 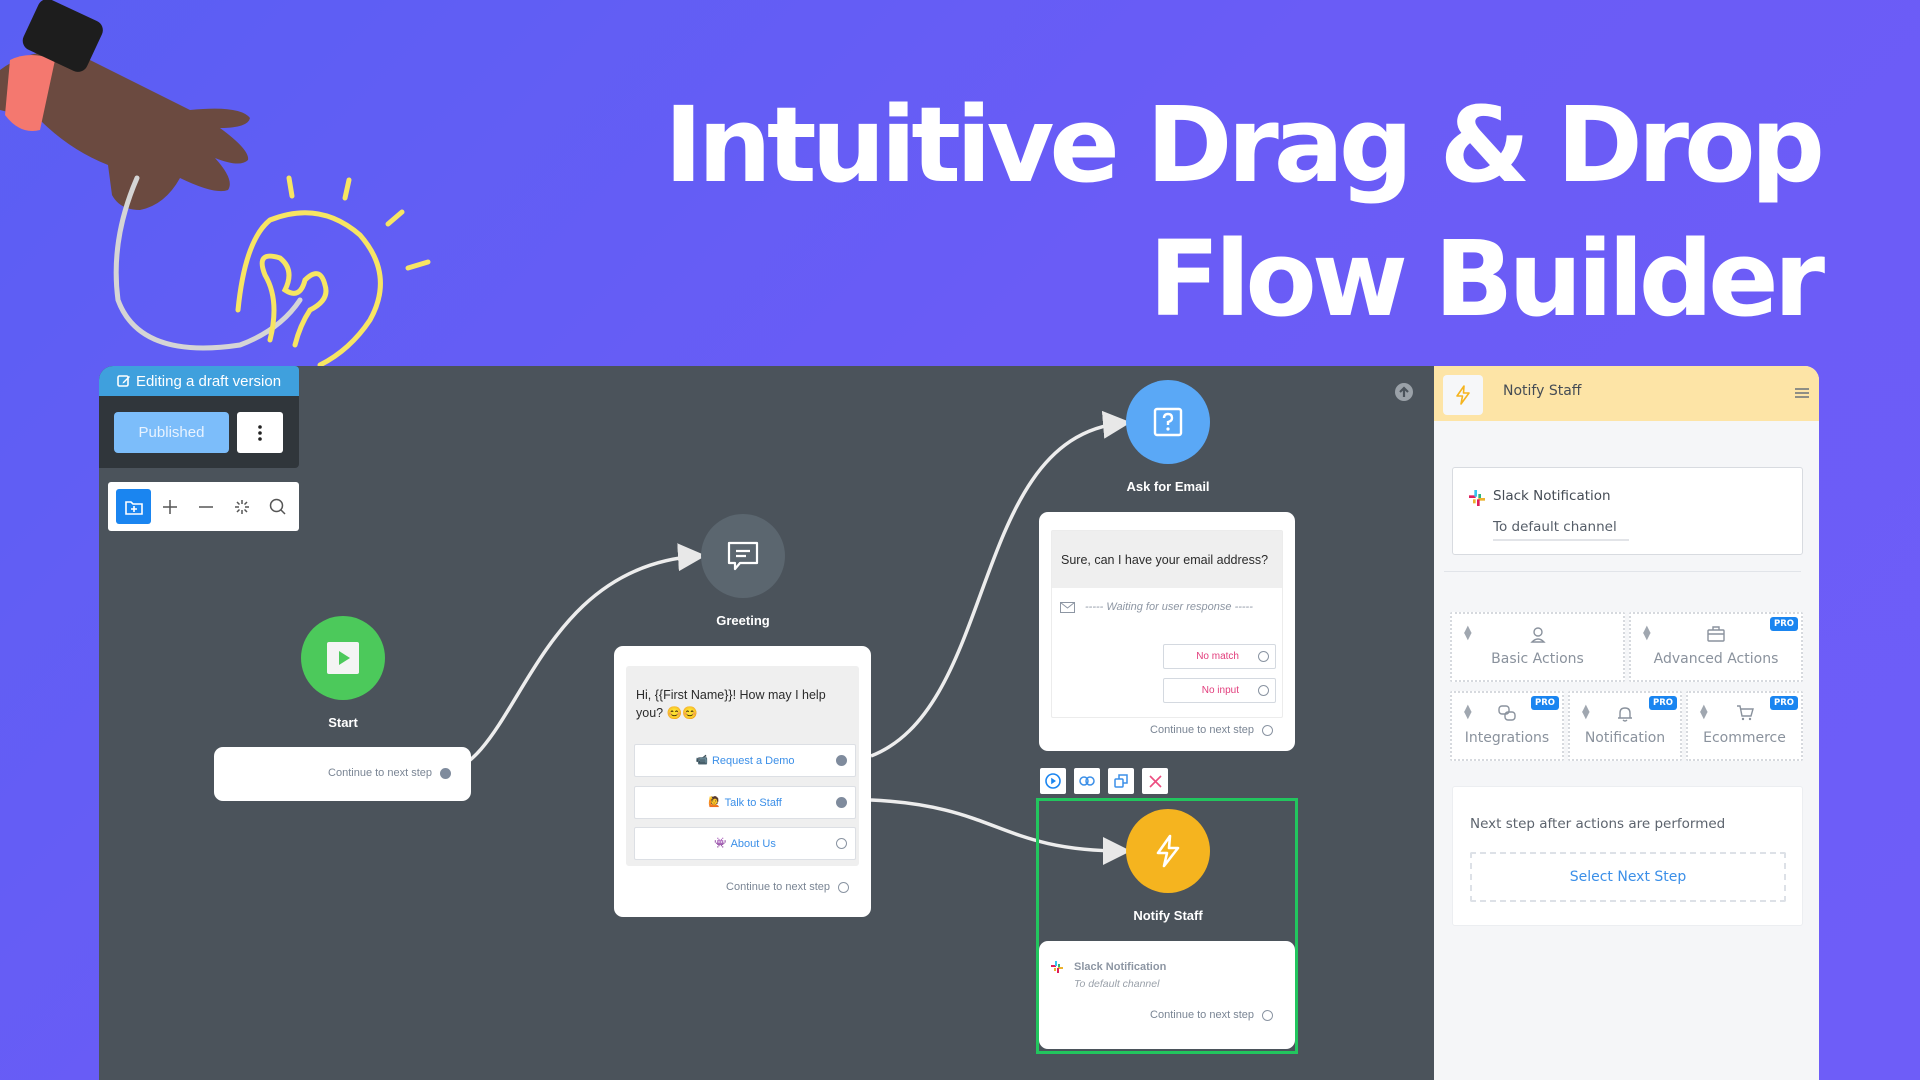 What do you see at coordinates (169, 506) in the screenshot?
I see `zoom-in-button` at bounding box center [169, 506].